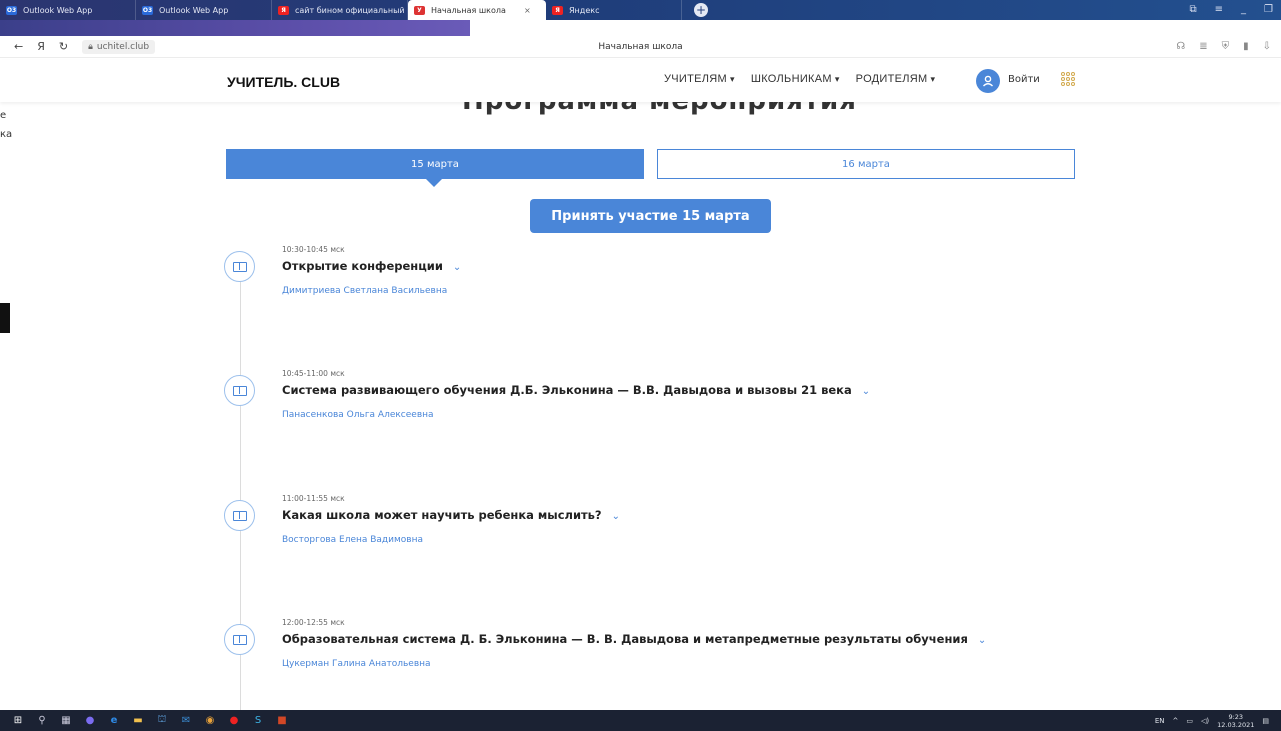 The width and height of the screenshot is (1281, 731). What do you see at coordinates (419, 10) in the screenshot?
I see `site-favicon-icon: У` at bounding box center [419, 10].